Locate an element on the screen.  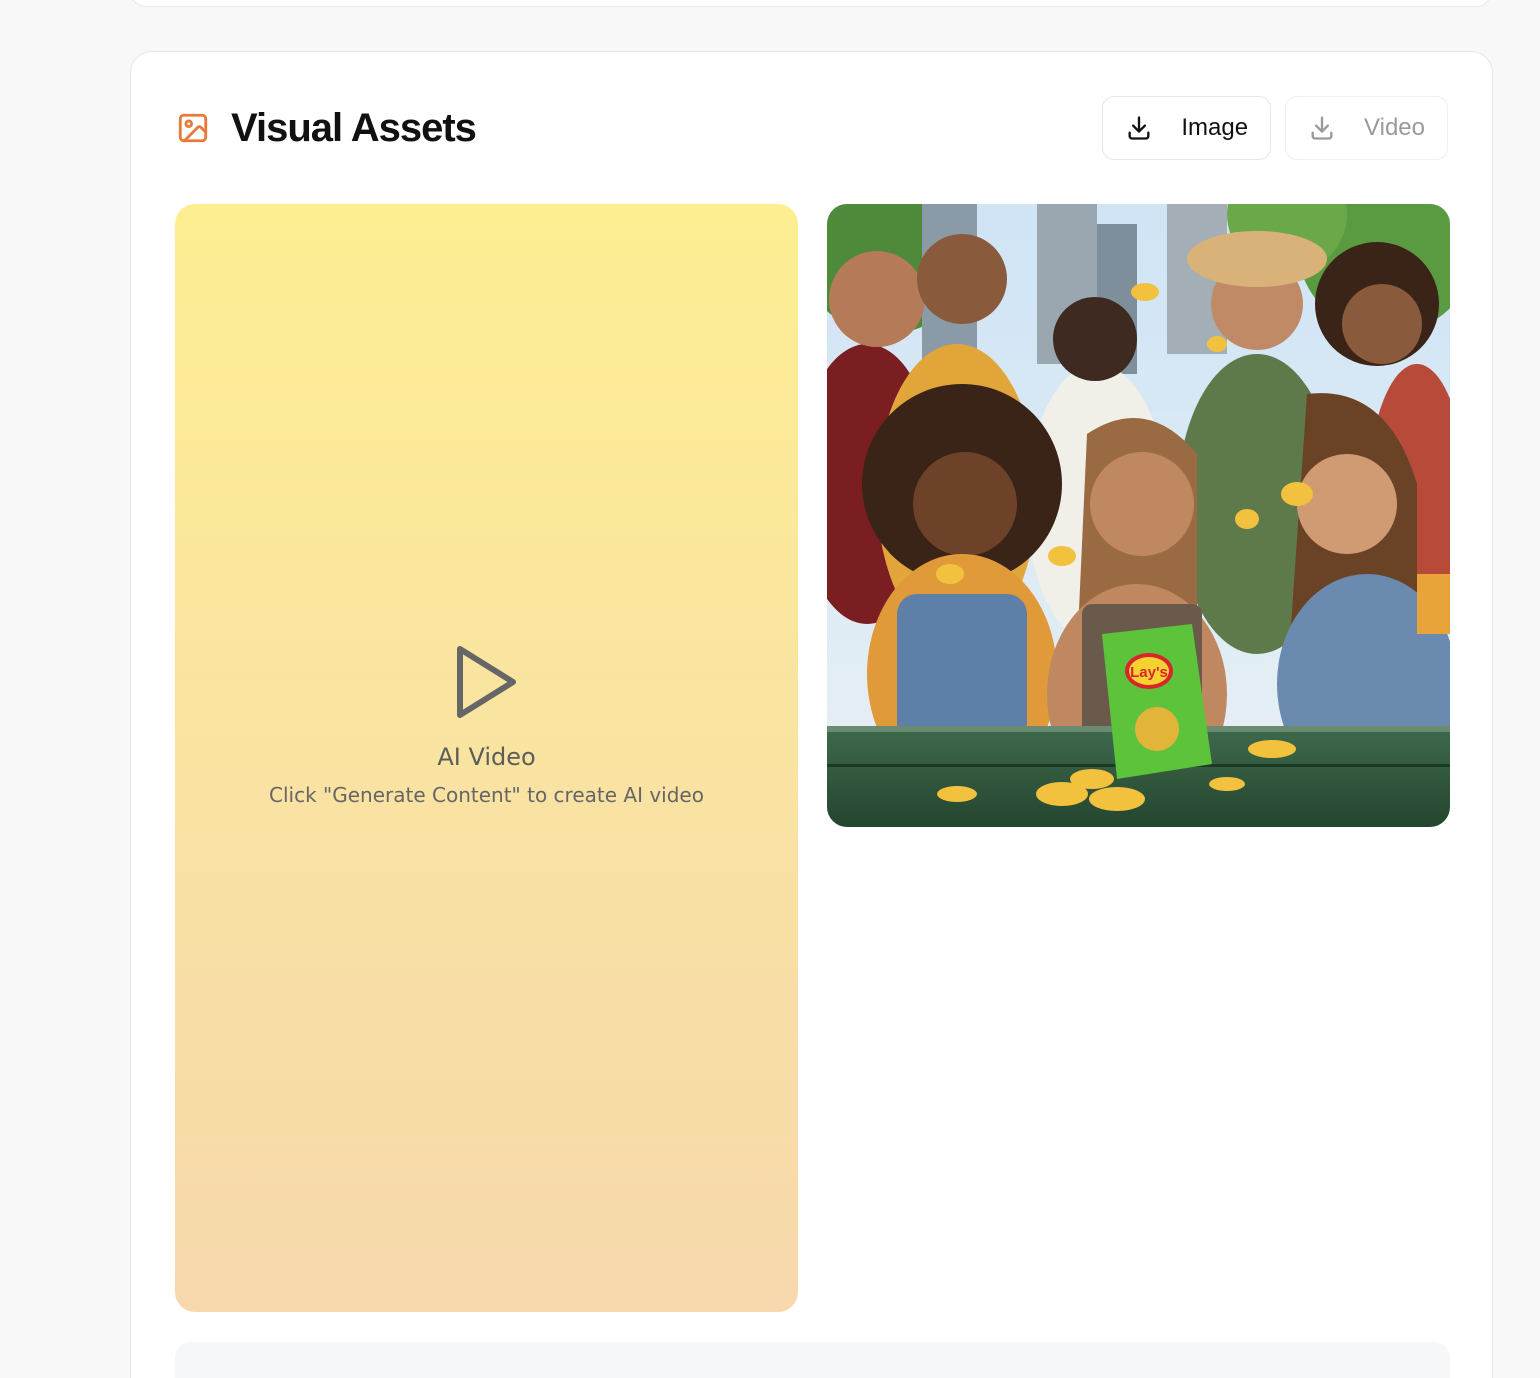
download-video-button: Video is located at coordinates (1366, 128).